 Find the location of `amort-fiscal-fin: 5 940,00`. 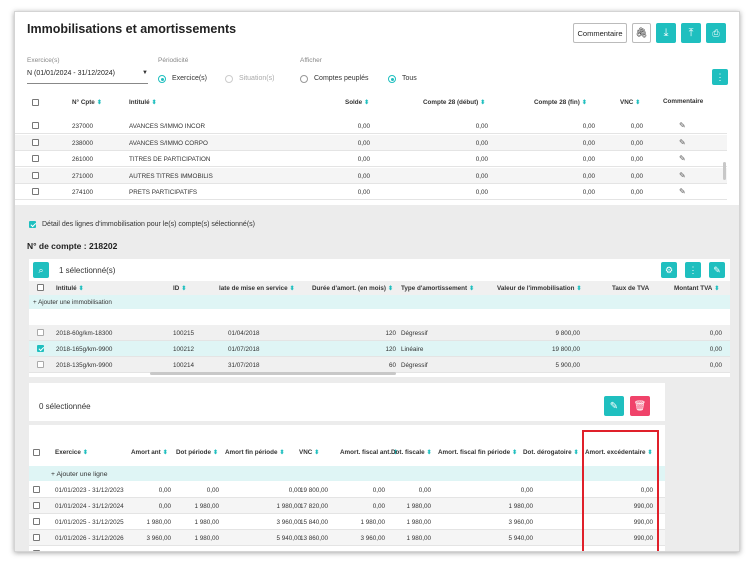

amort-fiscal-fin: 5 940,00 is located at coordinates (520, 538).